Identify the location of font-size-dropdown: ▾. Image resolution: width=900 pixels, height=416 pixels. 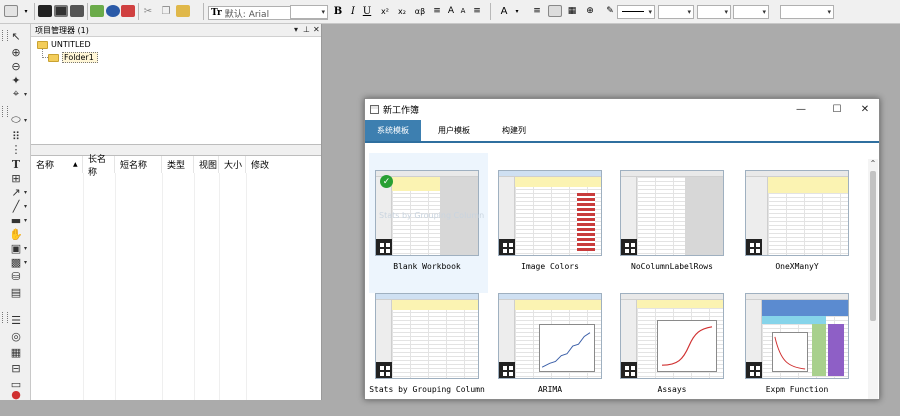
(309, 12).